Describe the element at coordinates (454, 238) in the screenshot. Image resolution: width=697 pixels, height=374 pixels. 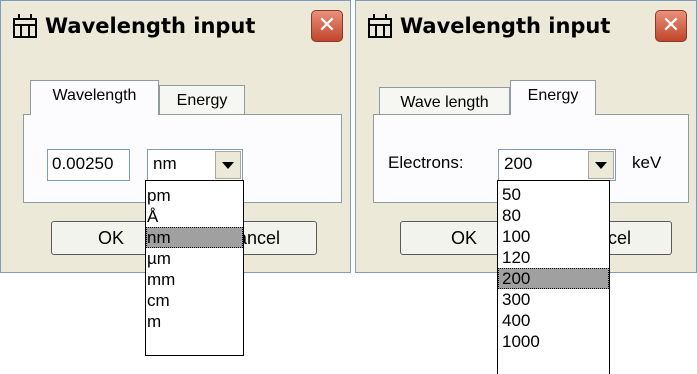
I see `ok-button: OK` at that location.